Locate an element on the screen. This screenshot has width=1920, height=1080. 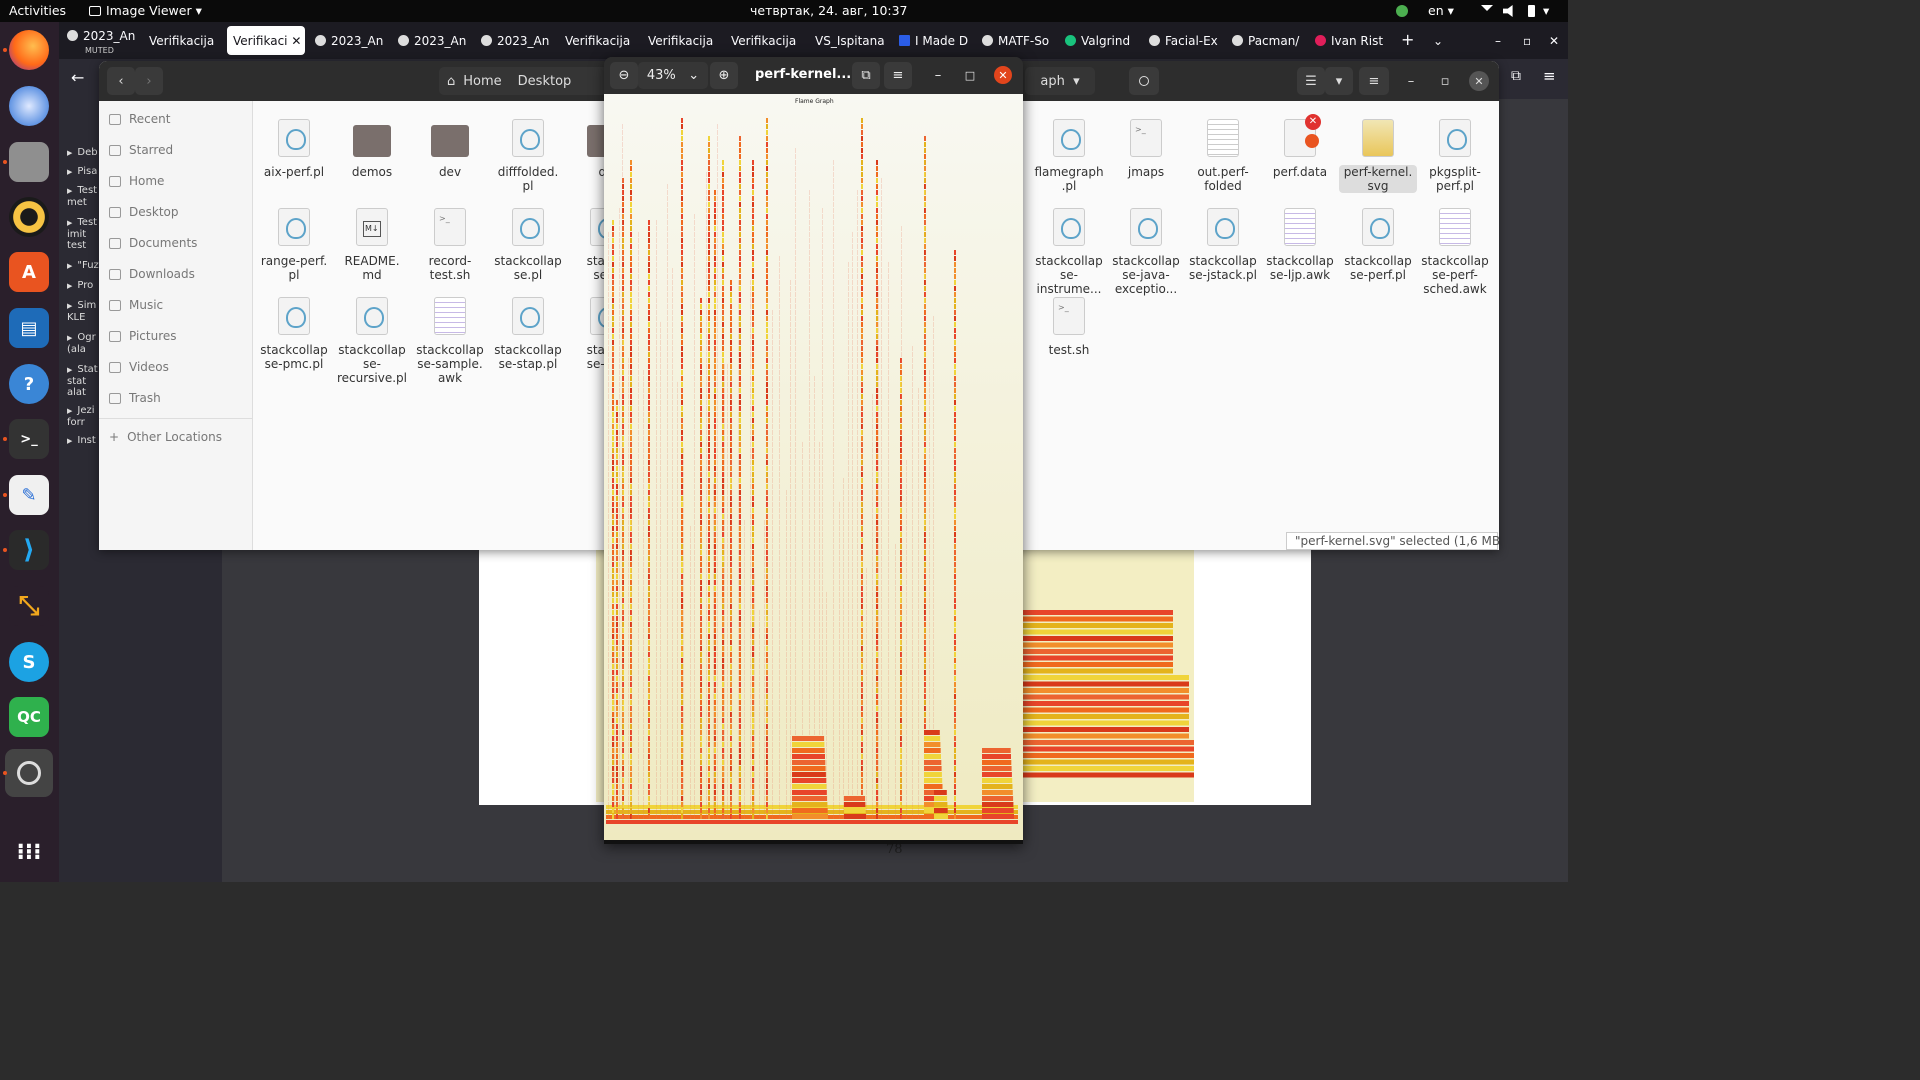
sidebar-item-home: Home is located at coordinates (179, 181).